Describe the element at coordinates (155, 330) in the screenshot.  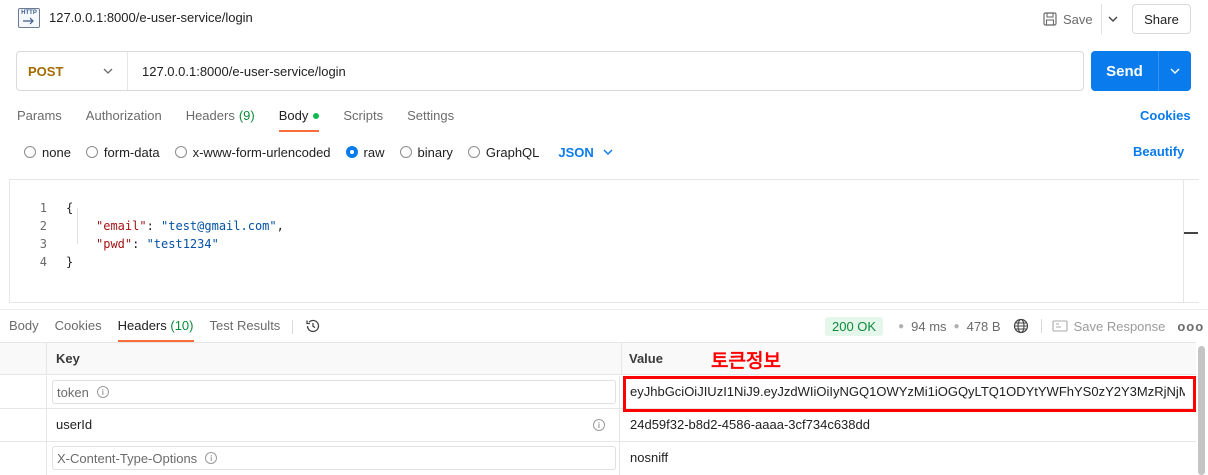
I see `resp-tab-headers: Headers (10)` at that location.